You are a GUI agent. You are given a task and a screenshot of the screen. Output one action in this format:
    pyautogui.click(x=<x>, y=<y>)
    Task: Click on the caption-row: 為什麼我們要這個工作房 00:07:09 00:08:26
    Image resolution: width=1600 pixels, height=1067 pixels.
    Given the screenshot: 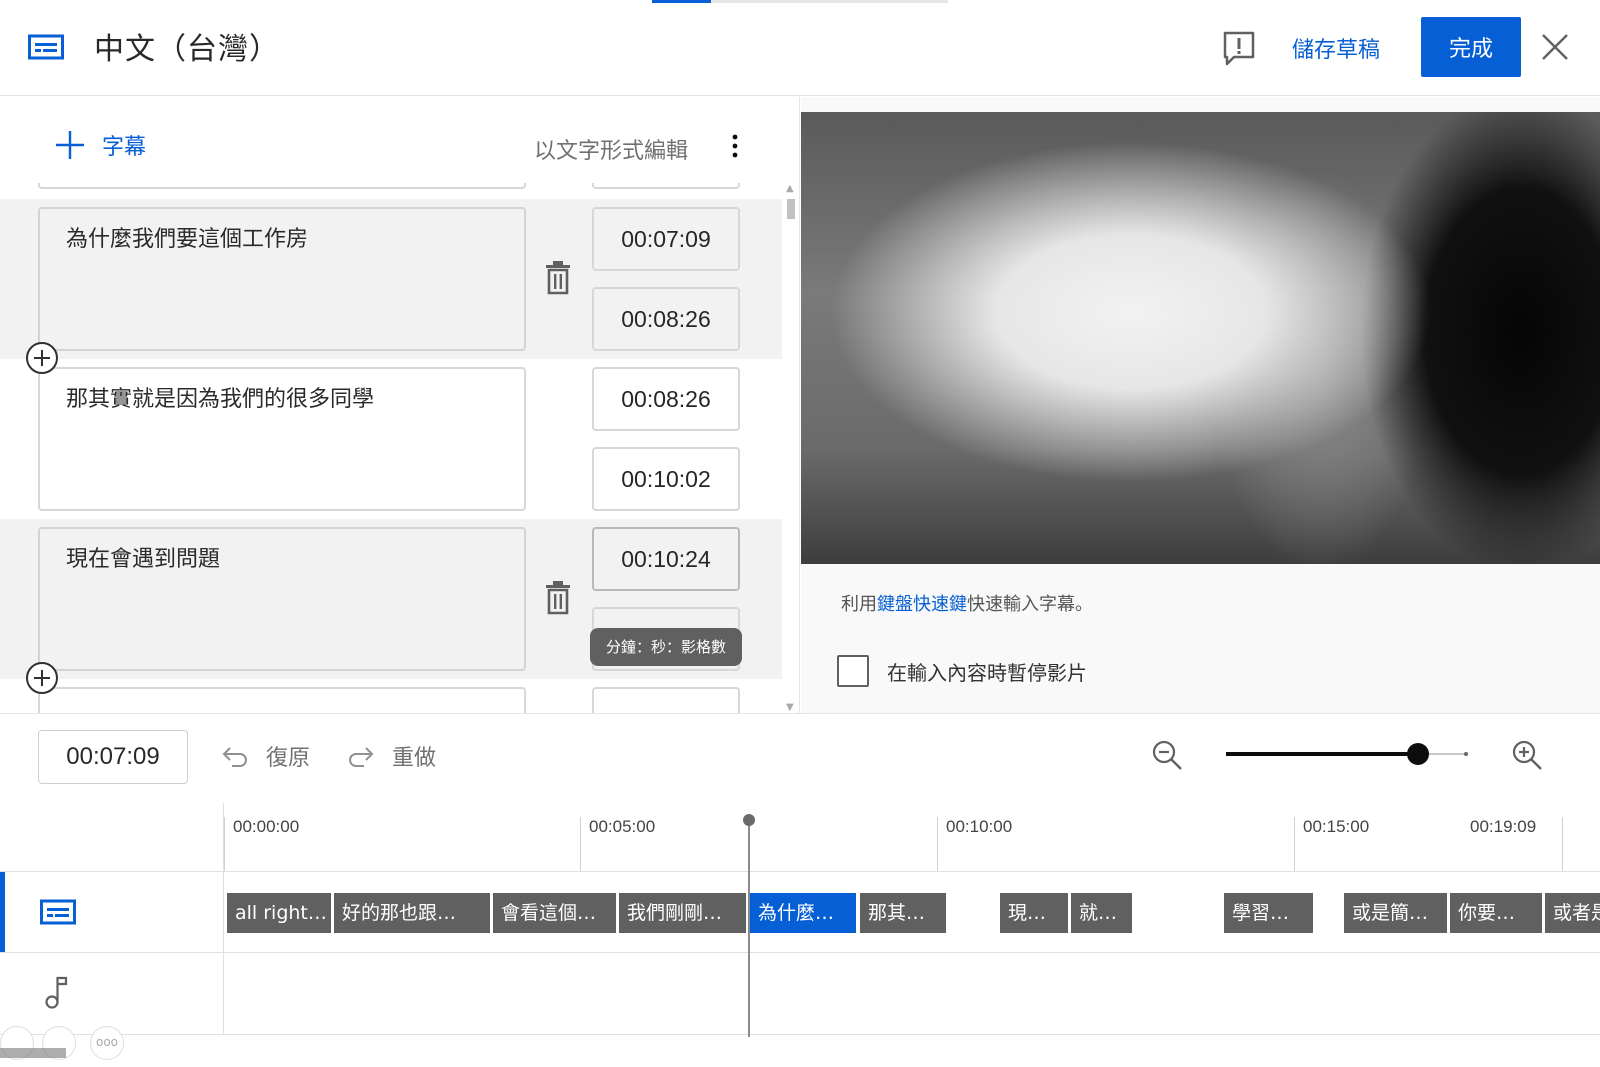 What is the action you would take?
    pyautogui.click(x=391, y=279)
    